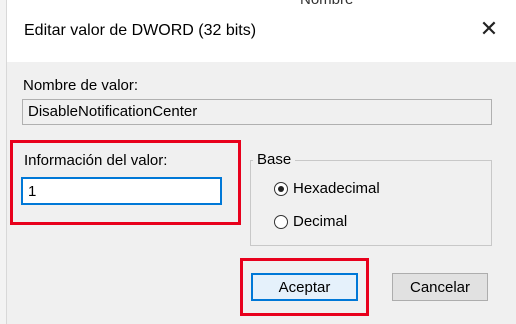 This screenshot has width=516, height=324. What do you see at coordinates (281, 188) in the screenshot?
I see `radio-selected-icon` at bounding box center [281, 188].